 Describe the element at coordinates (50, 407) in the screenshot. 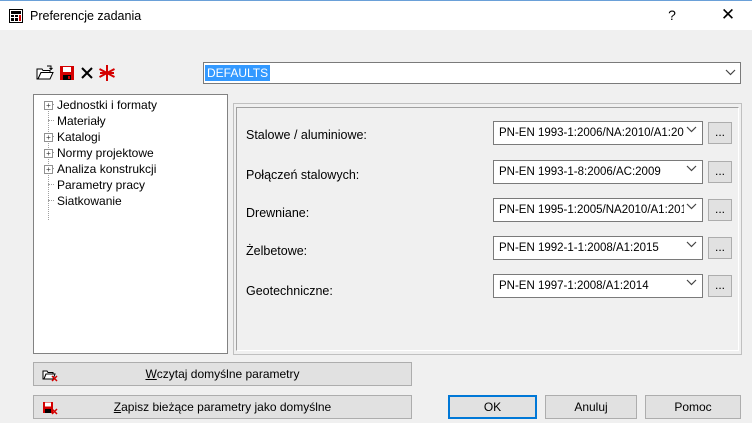

I see `save-defaults-icon` at that location.